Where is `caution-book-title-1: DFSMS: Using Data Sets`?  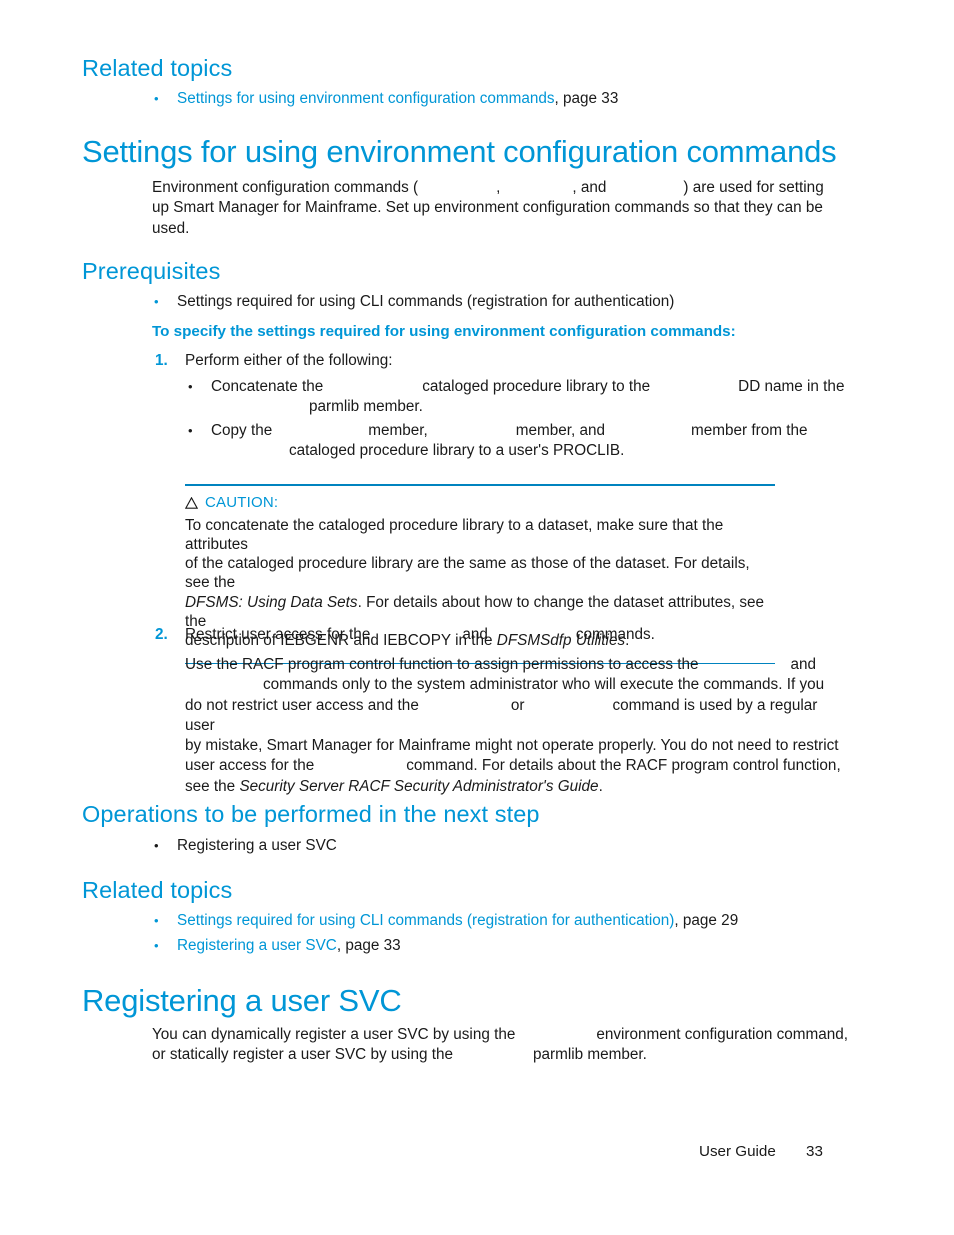
caution-book-title-1: DFSMS: Using Data Sets is located at coordinates (271, 602).